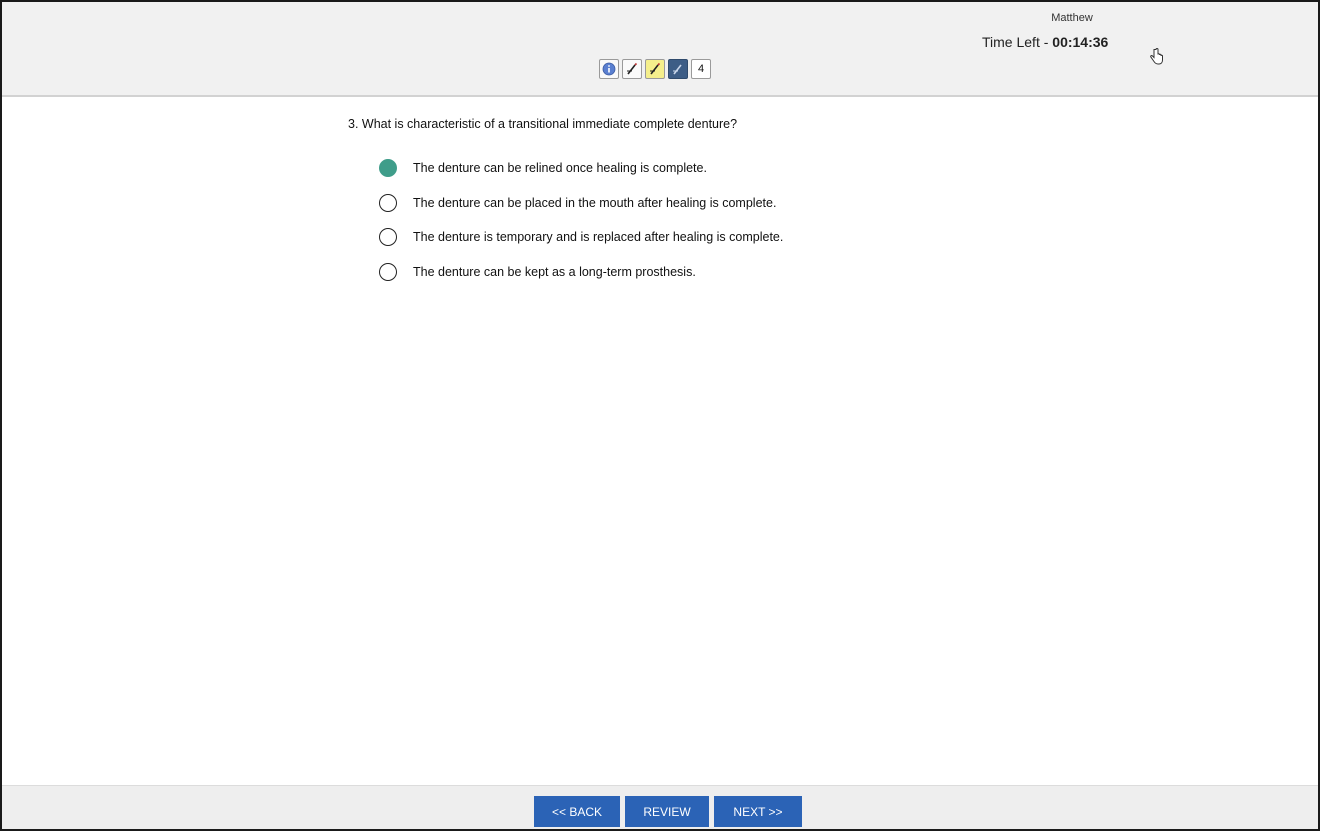  Describe the element at coordinates (609, 69) in the screenshot. I see `info-icon` at that location.